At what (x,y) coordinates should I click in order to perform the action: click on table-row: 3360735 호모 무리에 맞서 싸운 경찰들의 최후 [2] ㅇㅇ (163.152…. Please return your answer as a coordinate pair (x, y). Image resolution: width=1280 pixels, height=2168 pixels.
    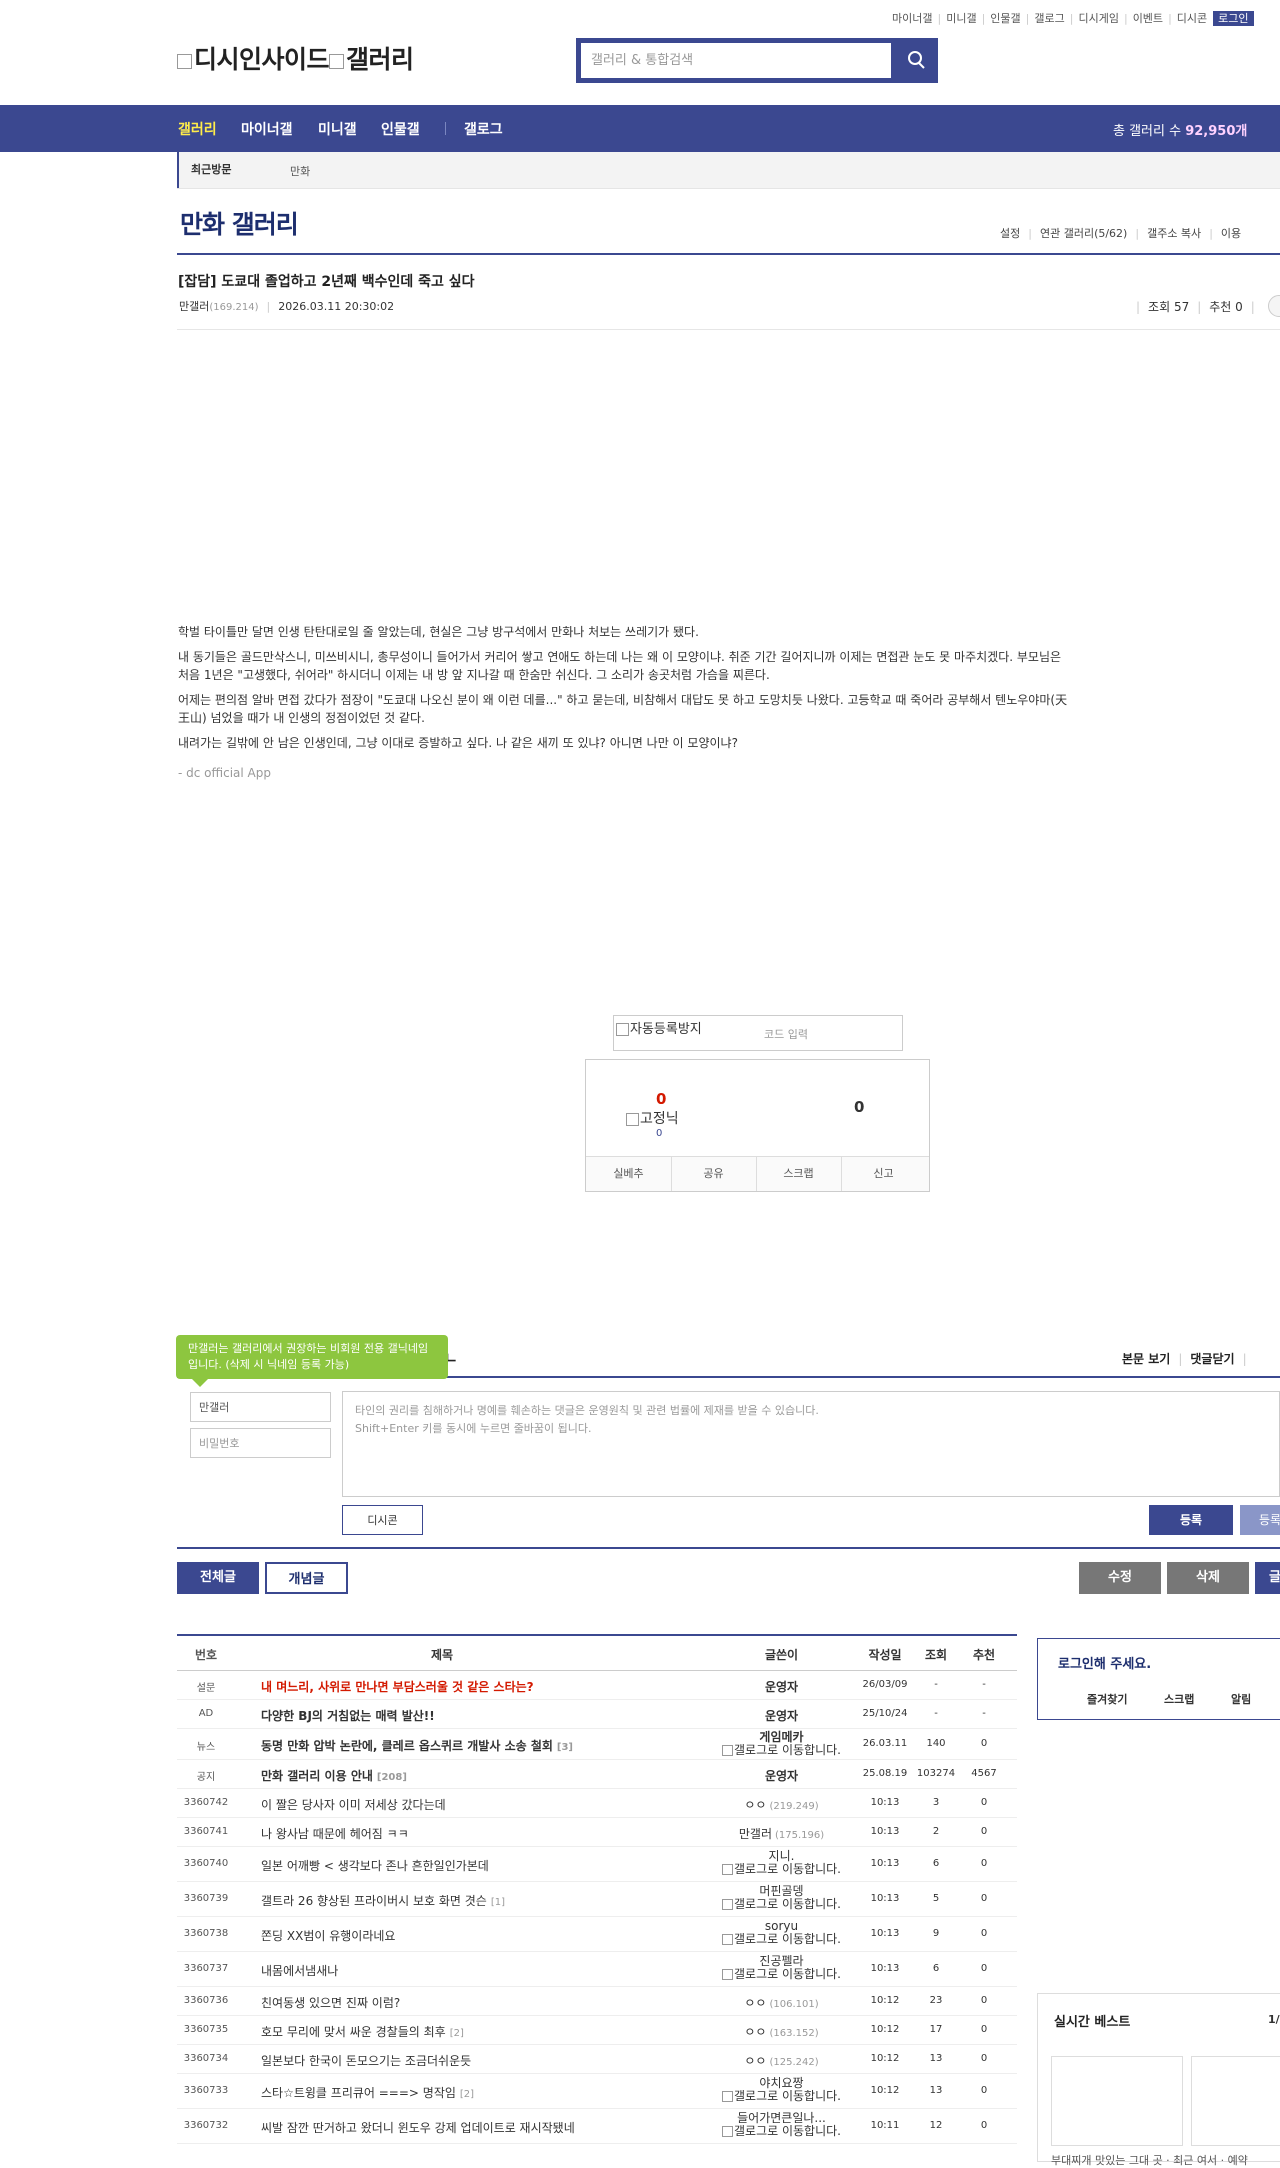
    Looking at the image, I should click on (597, 2030).